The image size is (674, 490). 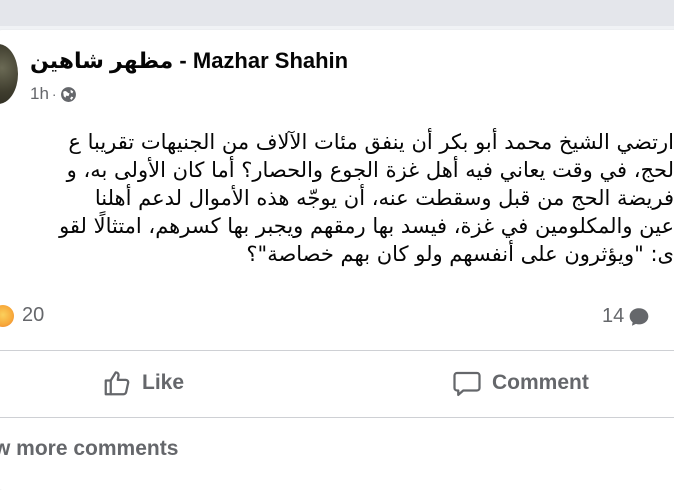 What do you see at coordinates (337, 13) in the screenshot?
I see `top-strip` at bounding box center [337, 13].